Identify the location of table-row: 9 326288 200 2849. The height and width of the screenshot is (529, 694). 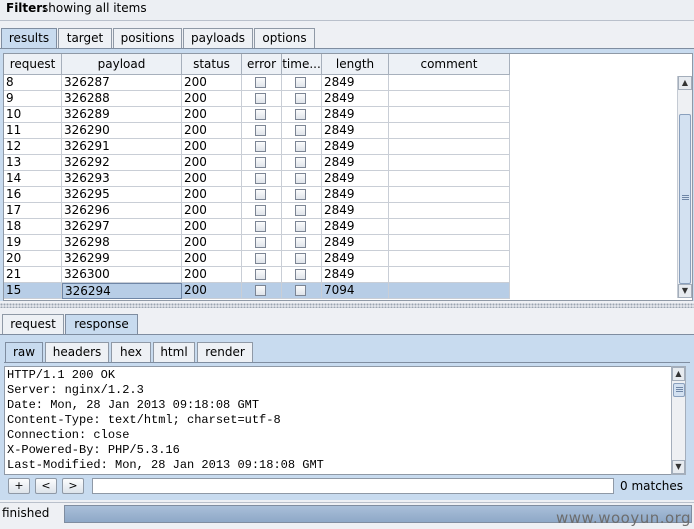
(257, 99).